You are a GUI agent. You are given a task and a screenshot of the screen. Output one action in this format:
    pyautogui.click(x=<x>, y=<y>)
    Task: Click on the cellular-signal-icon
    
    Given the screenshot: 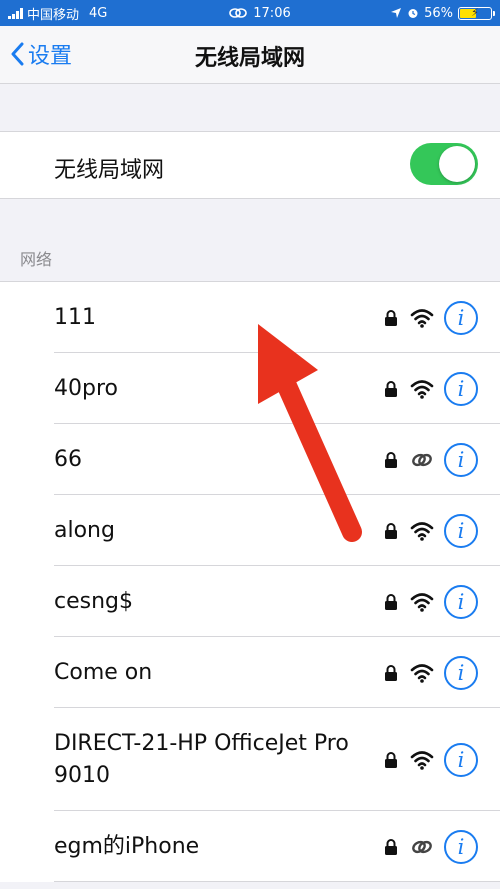 What is the action you would take?
    pyautogui.click(x=15, y=13)
    